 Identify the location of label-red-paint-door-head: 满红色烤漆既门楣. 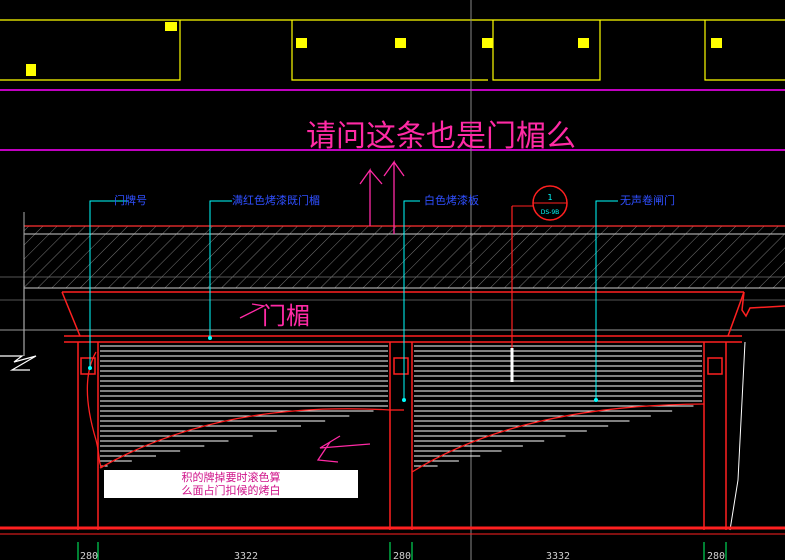
(276, 200).